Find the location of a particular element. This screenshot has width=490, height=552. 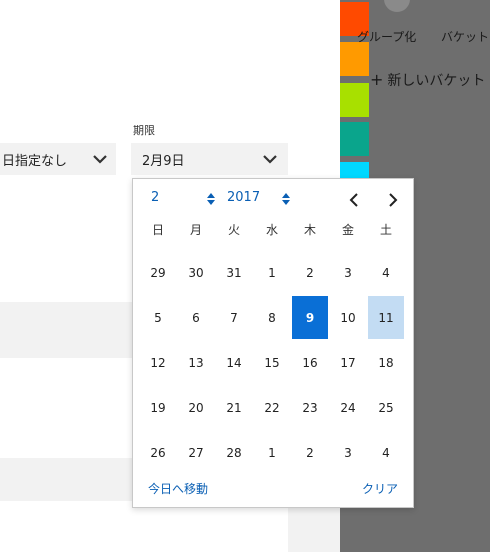

calendar-day: 13 is located at coordinates (196, 362).